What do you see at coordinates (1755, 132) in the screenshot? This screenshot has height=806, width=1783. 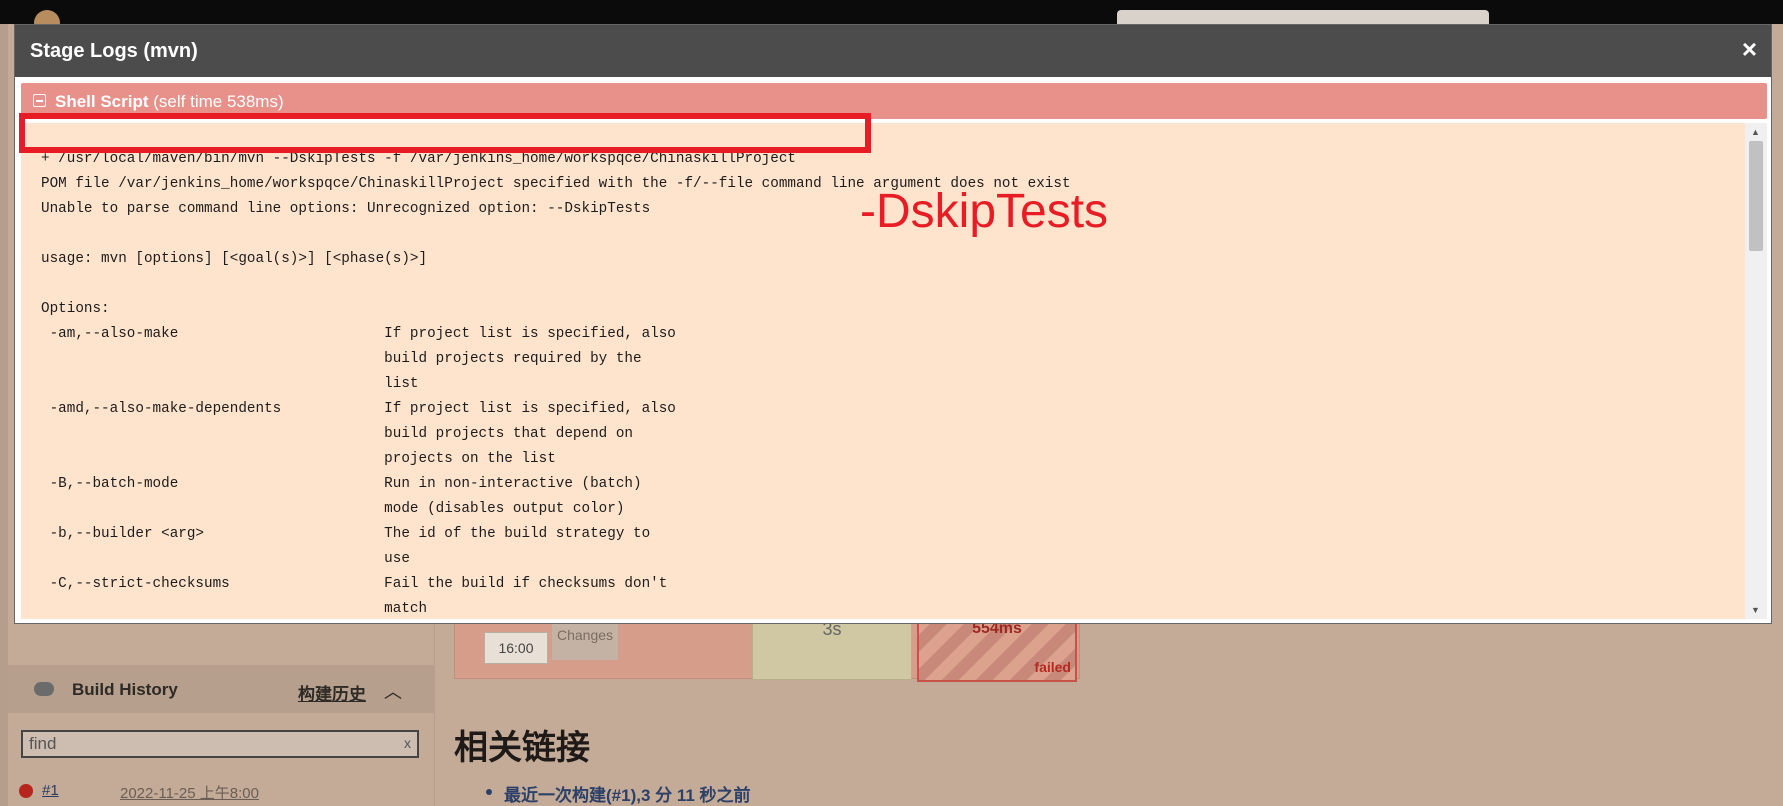 I see `scroll-up-arrow-icon: ▲` at bounding box center [1755, 132].